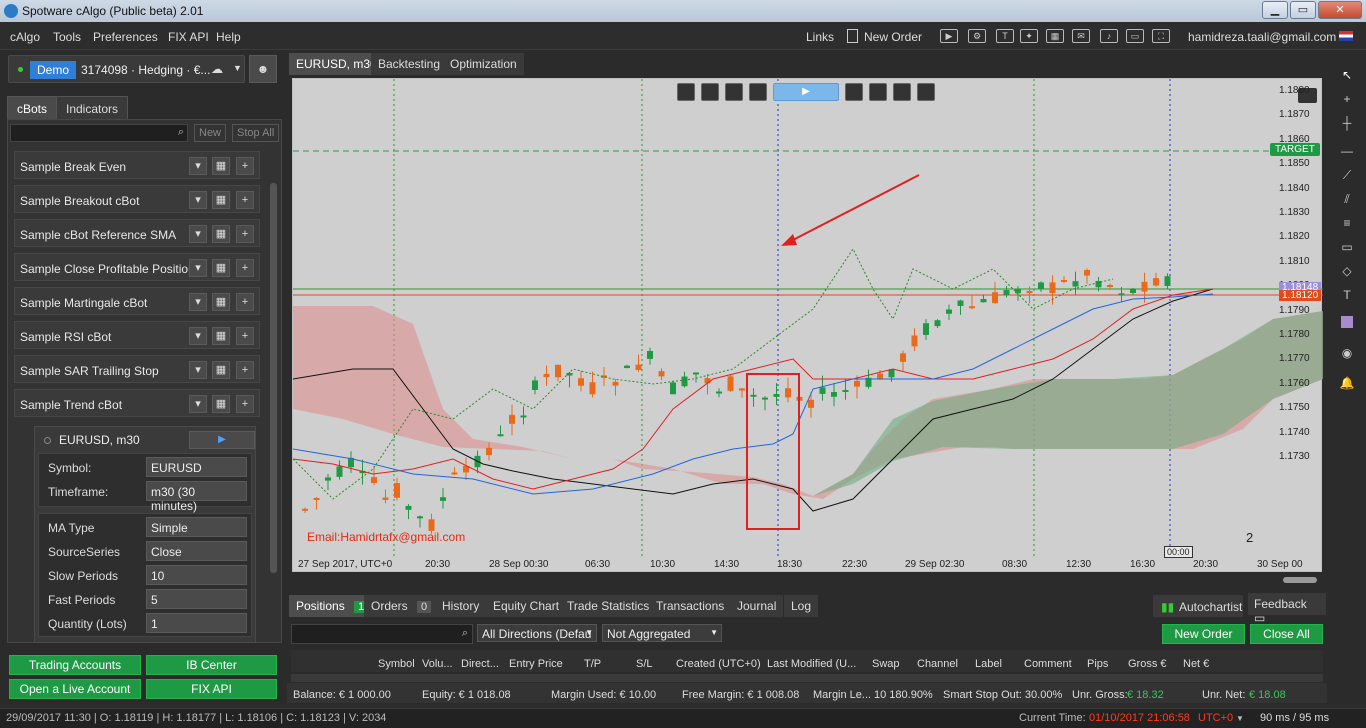 The image size is (1366, 728). What do you see at coordinates (1109, 36) in the screenshot?
I see `sound-icon: ♪` at bounding box center [1109, 36].